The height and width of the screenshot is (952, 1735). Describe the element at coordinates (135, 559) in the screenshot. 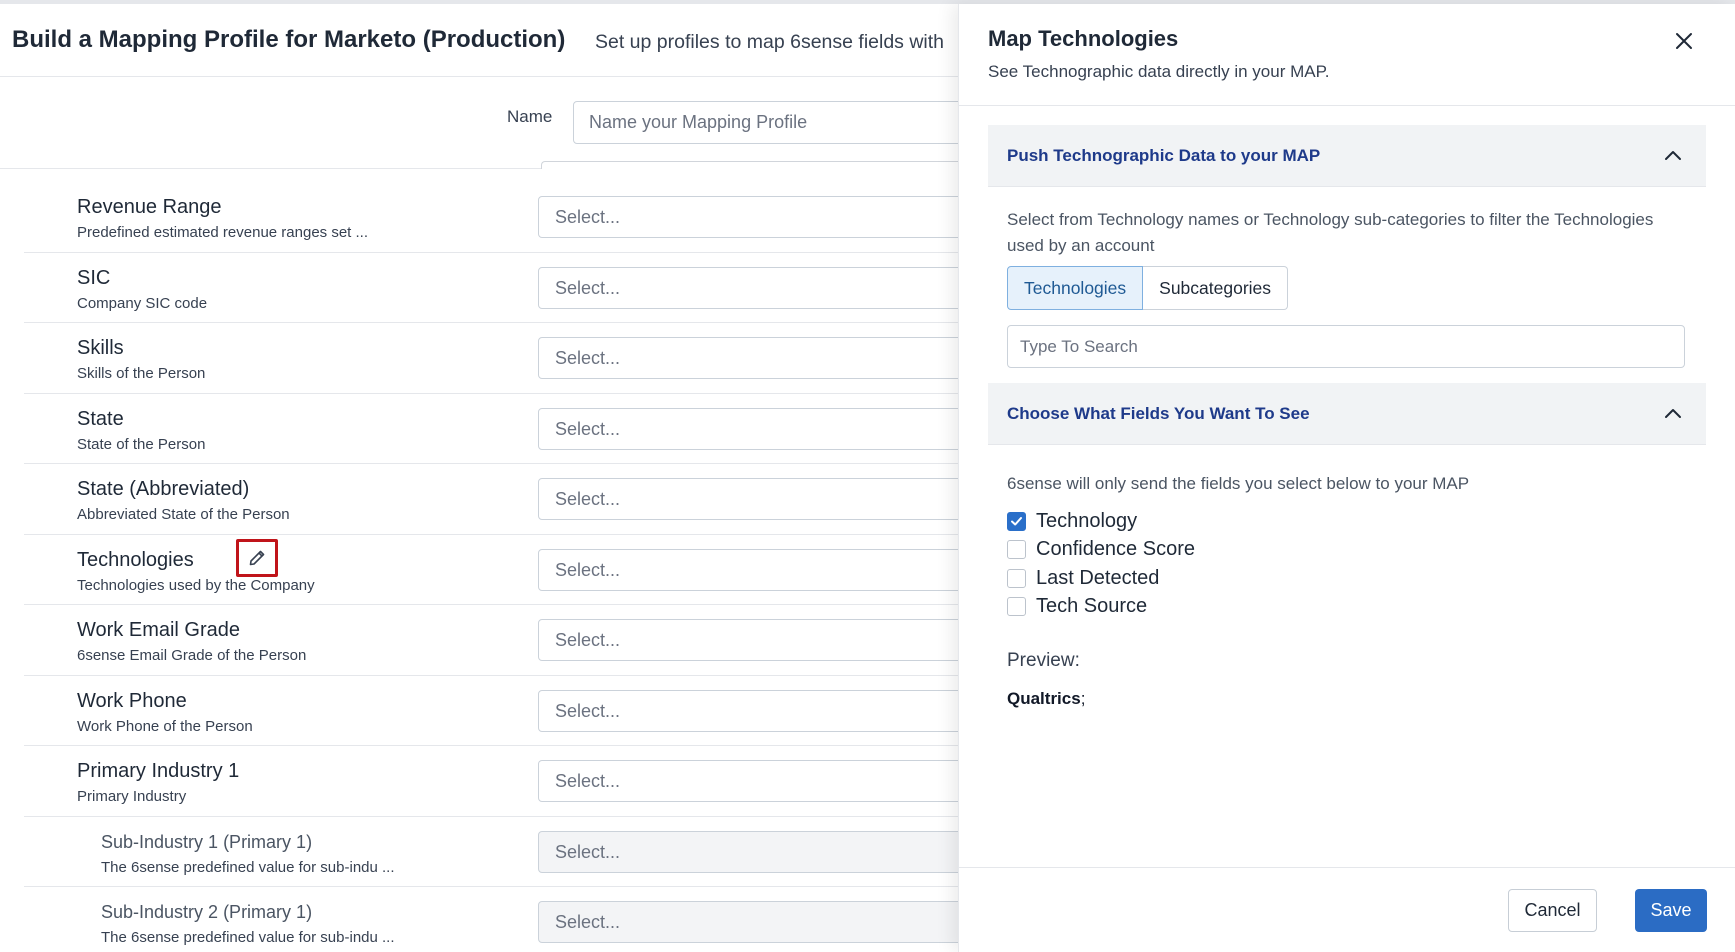

I see `field-name: Technologies` at that location.